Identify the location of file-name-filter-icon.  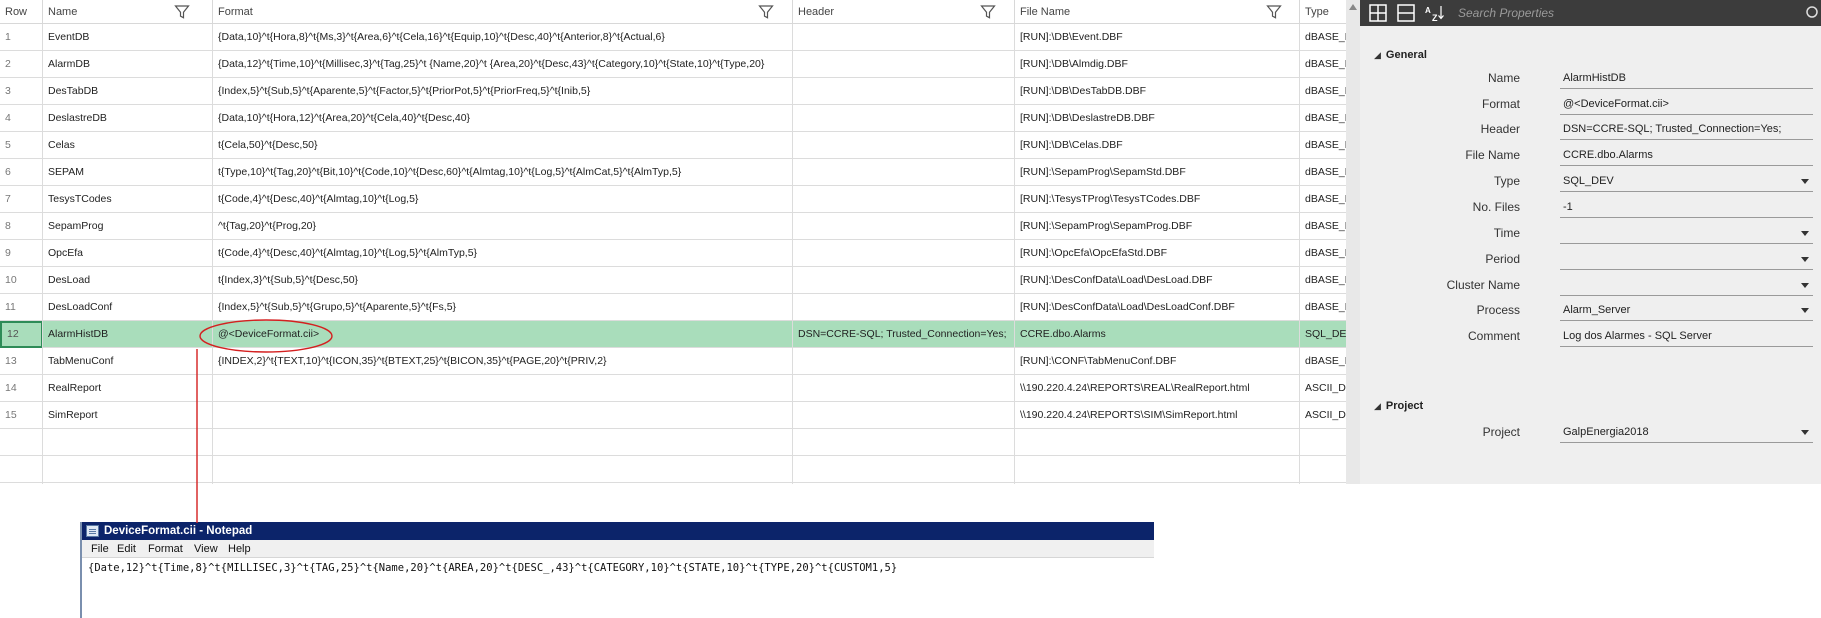
(1274, 12).